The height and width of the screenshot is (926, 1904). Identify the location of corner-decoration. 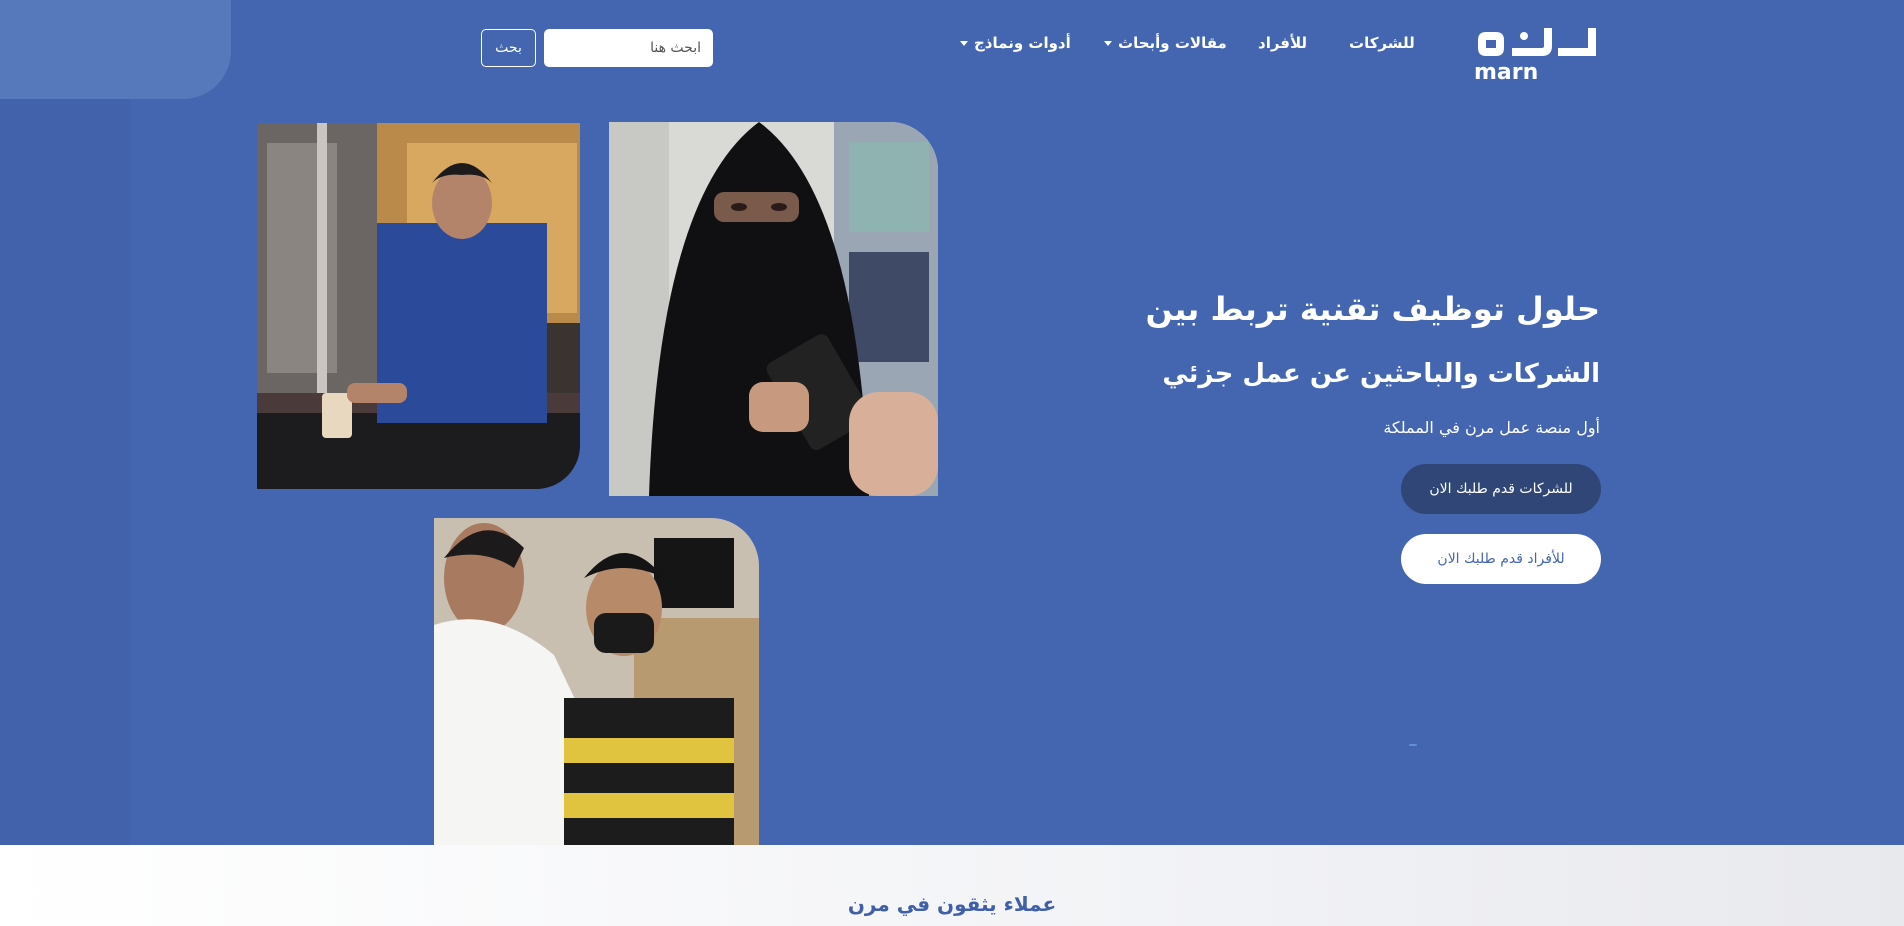
(115, 49).